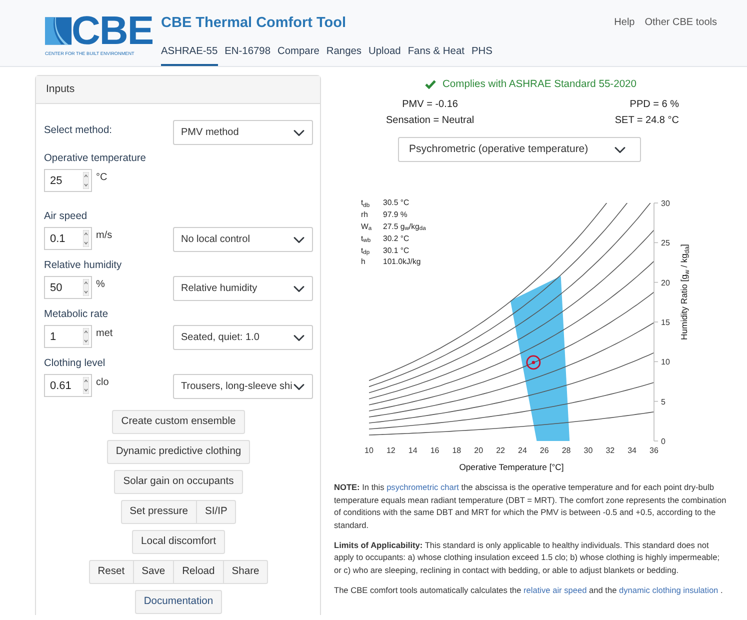  What do you see at coordinates (344, 55) in the screenshot?
I see `nav-tab: Ranges` at bounding box center [344, 55].